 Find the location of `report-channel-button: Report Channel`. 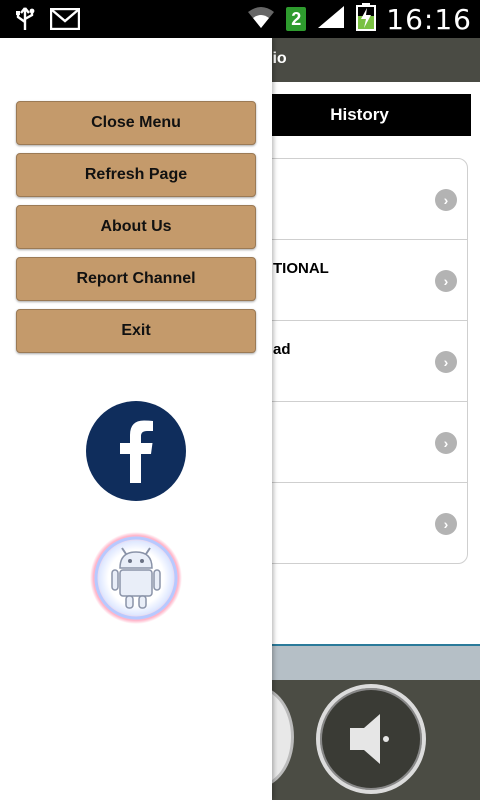

report-channel-button: Report Channel is located at coordinates (136, 279).